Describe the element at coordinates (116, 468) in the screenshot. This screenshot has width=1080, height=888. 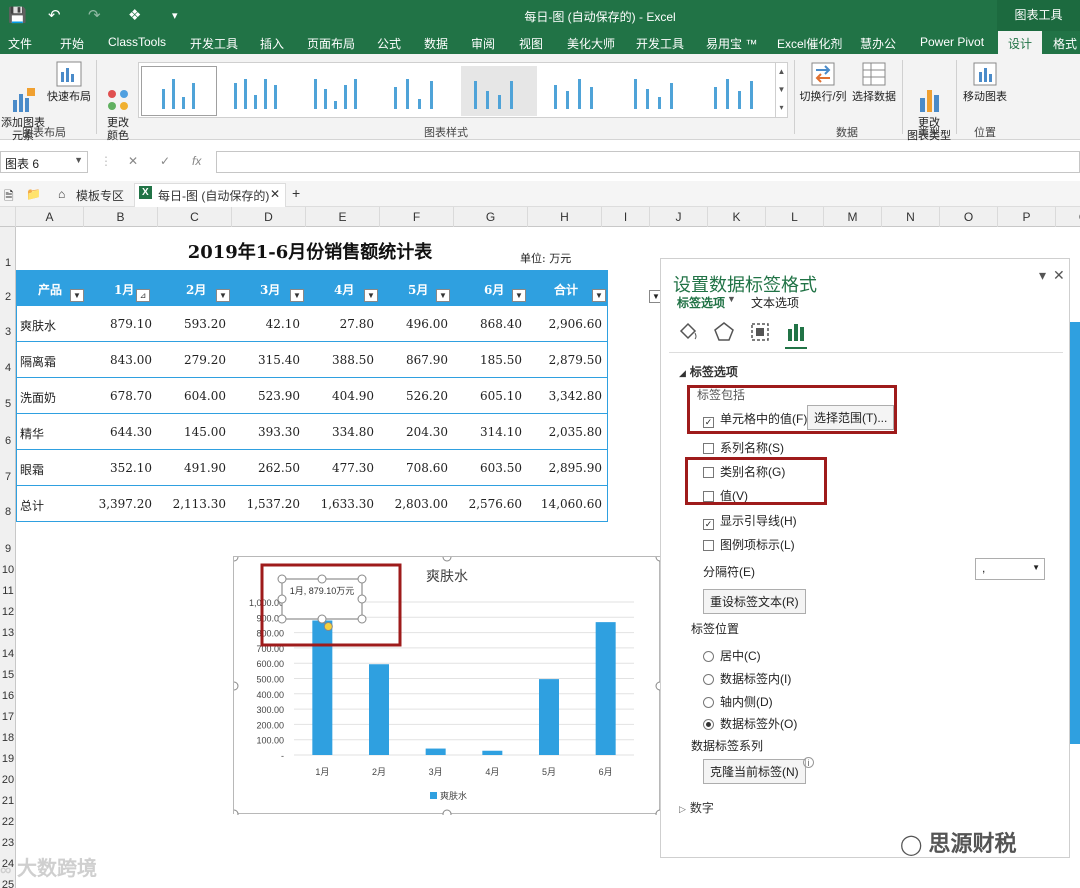
I see `value-cell: 352.10` at that location.